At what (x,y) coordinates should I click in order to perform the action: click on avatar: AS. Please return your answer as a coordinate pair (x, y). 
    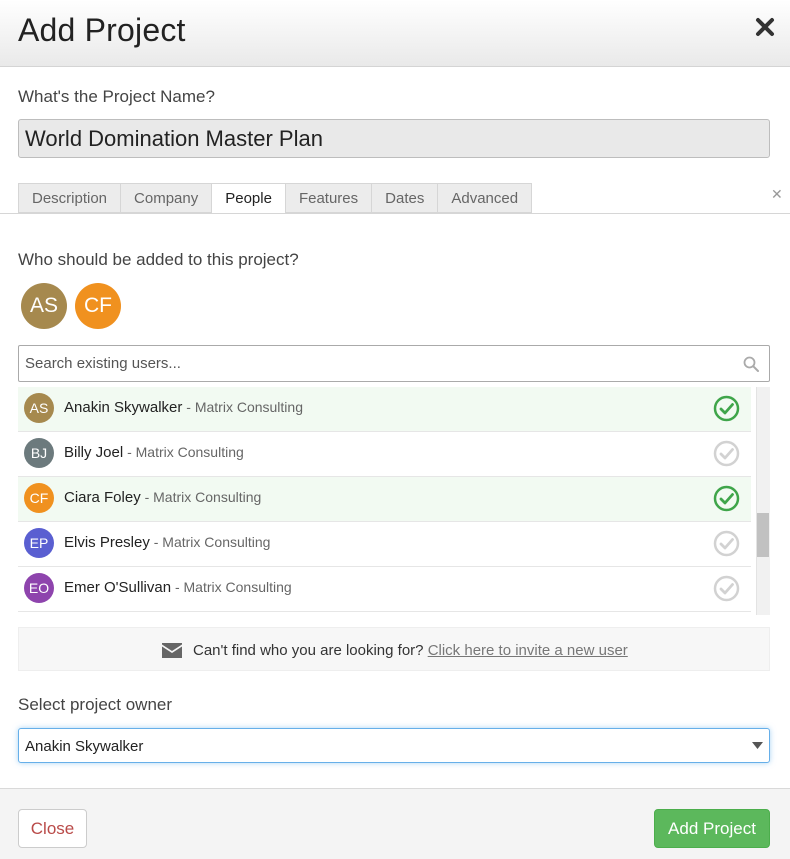
    Looking at the image, I should click on (39, 408).